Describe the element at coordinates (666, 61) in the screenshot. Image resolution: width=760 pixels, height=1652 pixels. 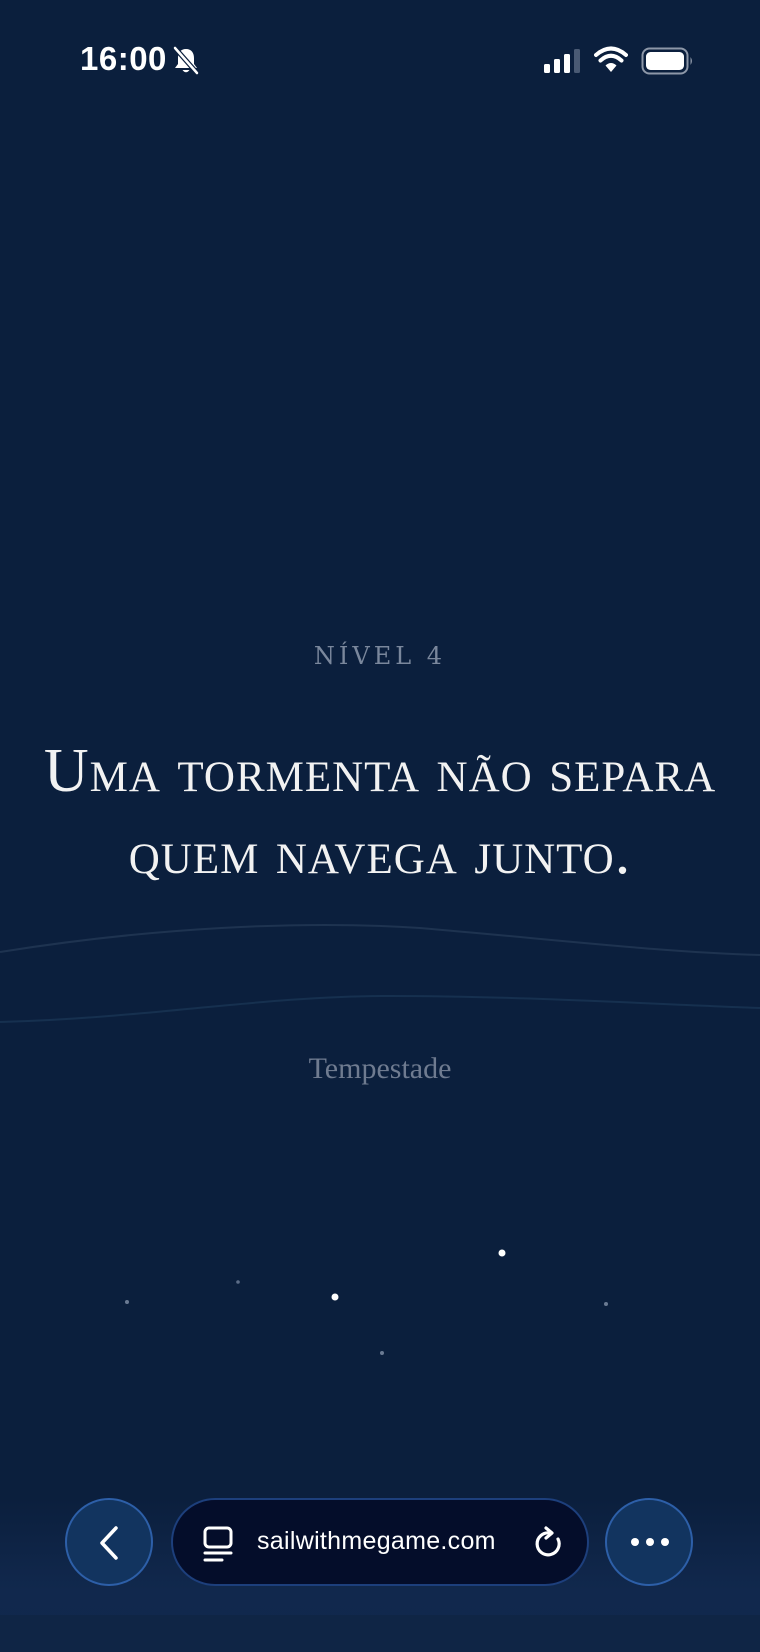
I see `battery-icon` at that location.